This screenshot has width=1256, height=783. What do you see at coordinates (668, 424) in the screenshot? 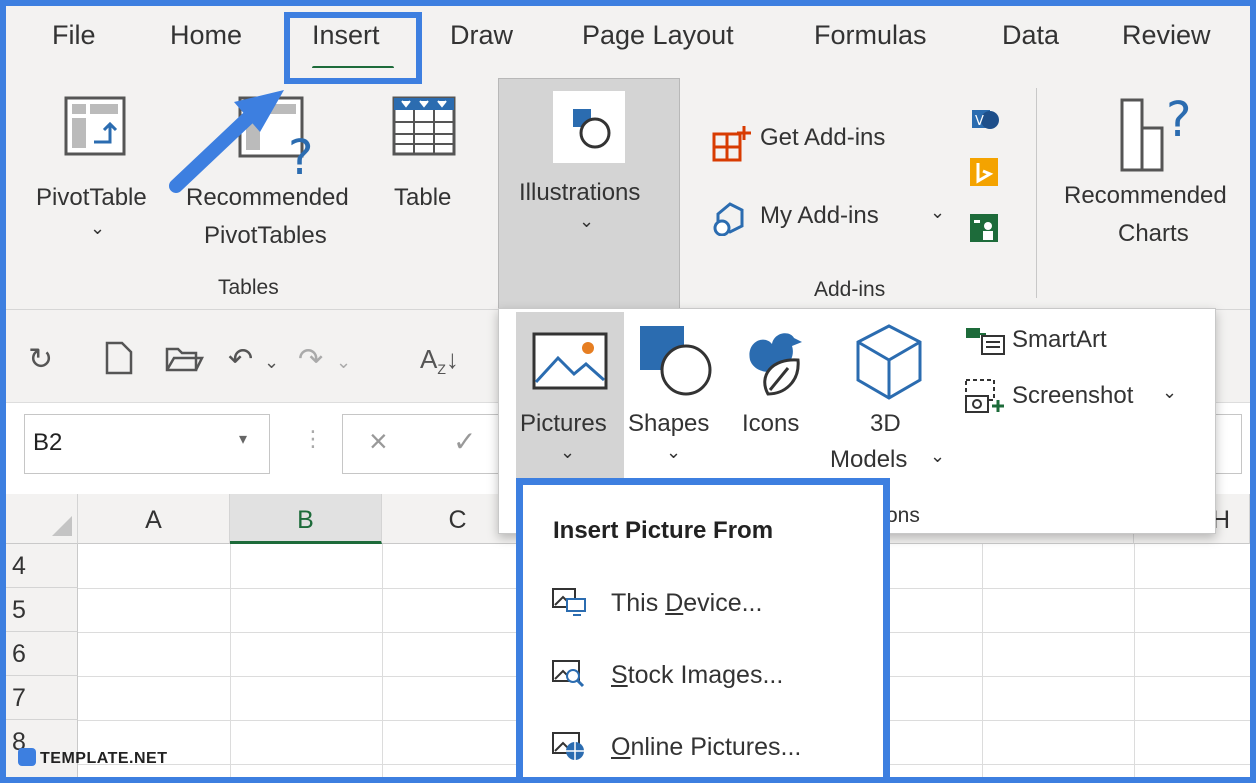
I see `shapes-button: Shapes` at bounding box center [668, 424].